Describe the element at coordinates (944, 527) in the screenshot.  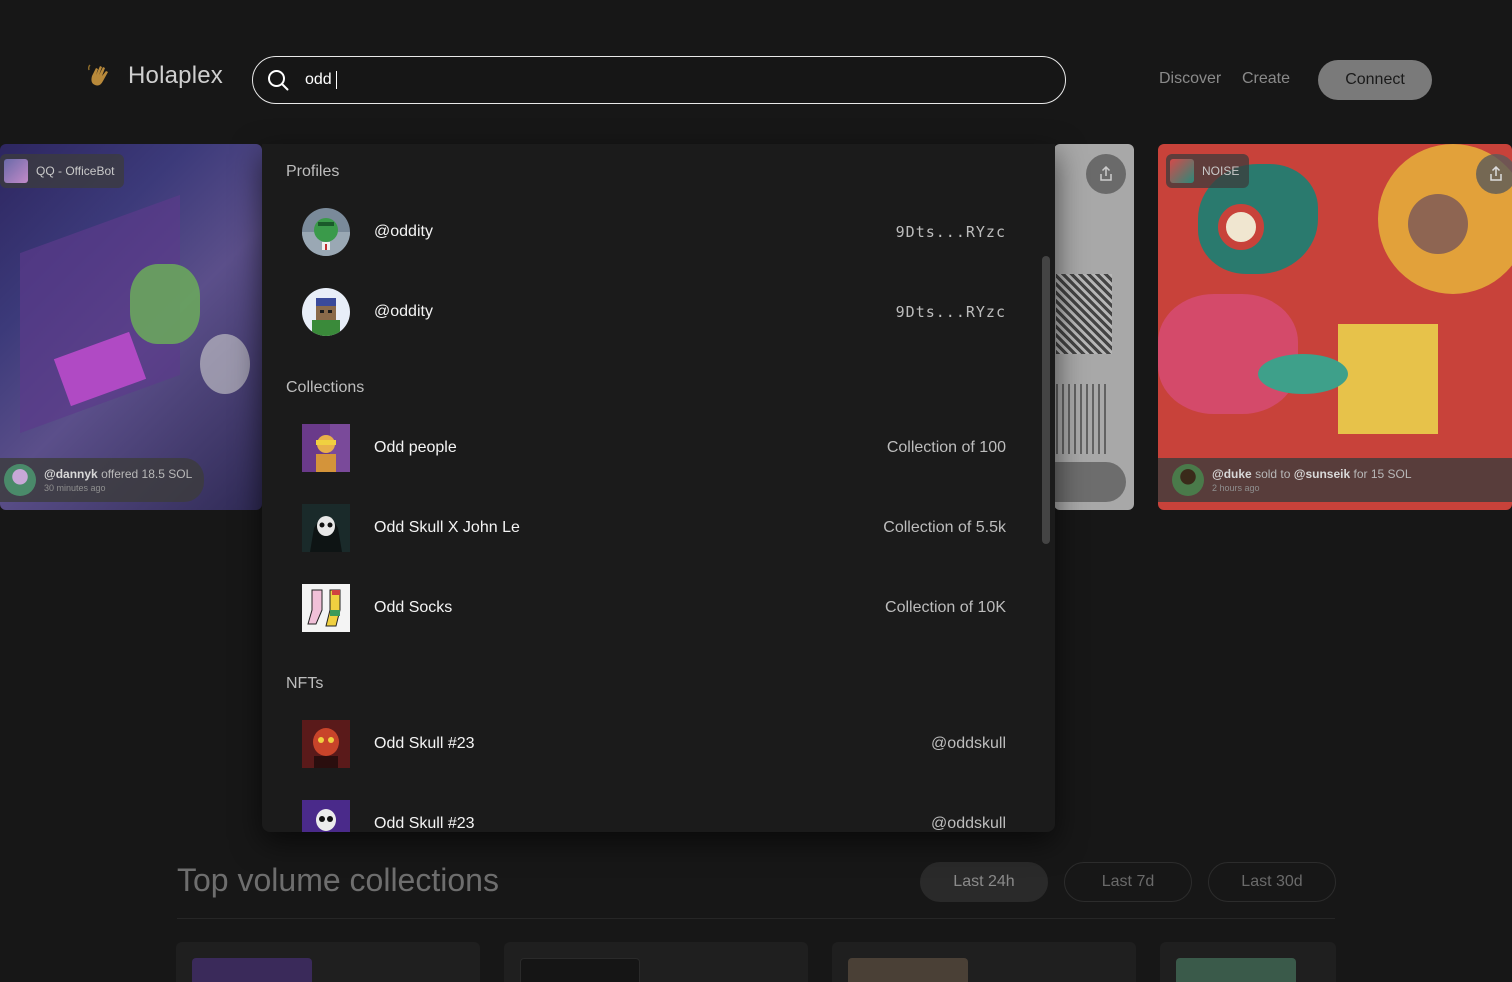
I see `collection-size: Collection of 5.5k` at that location.